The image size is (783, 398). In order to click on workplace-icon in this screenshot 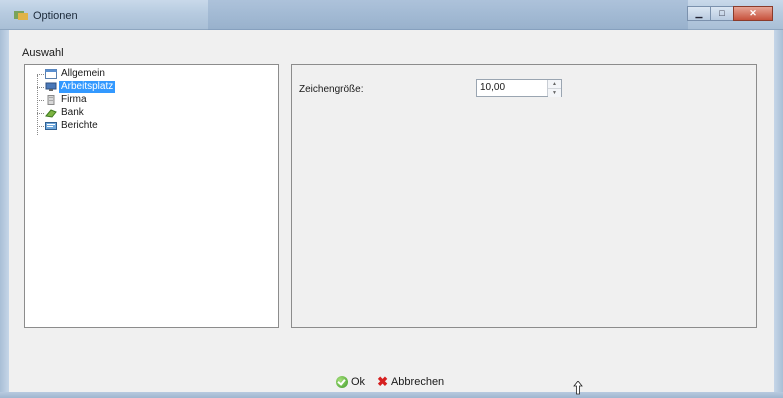, I will do `click(51, 86)`.